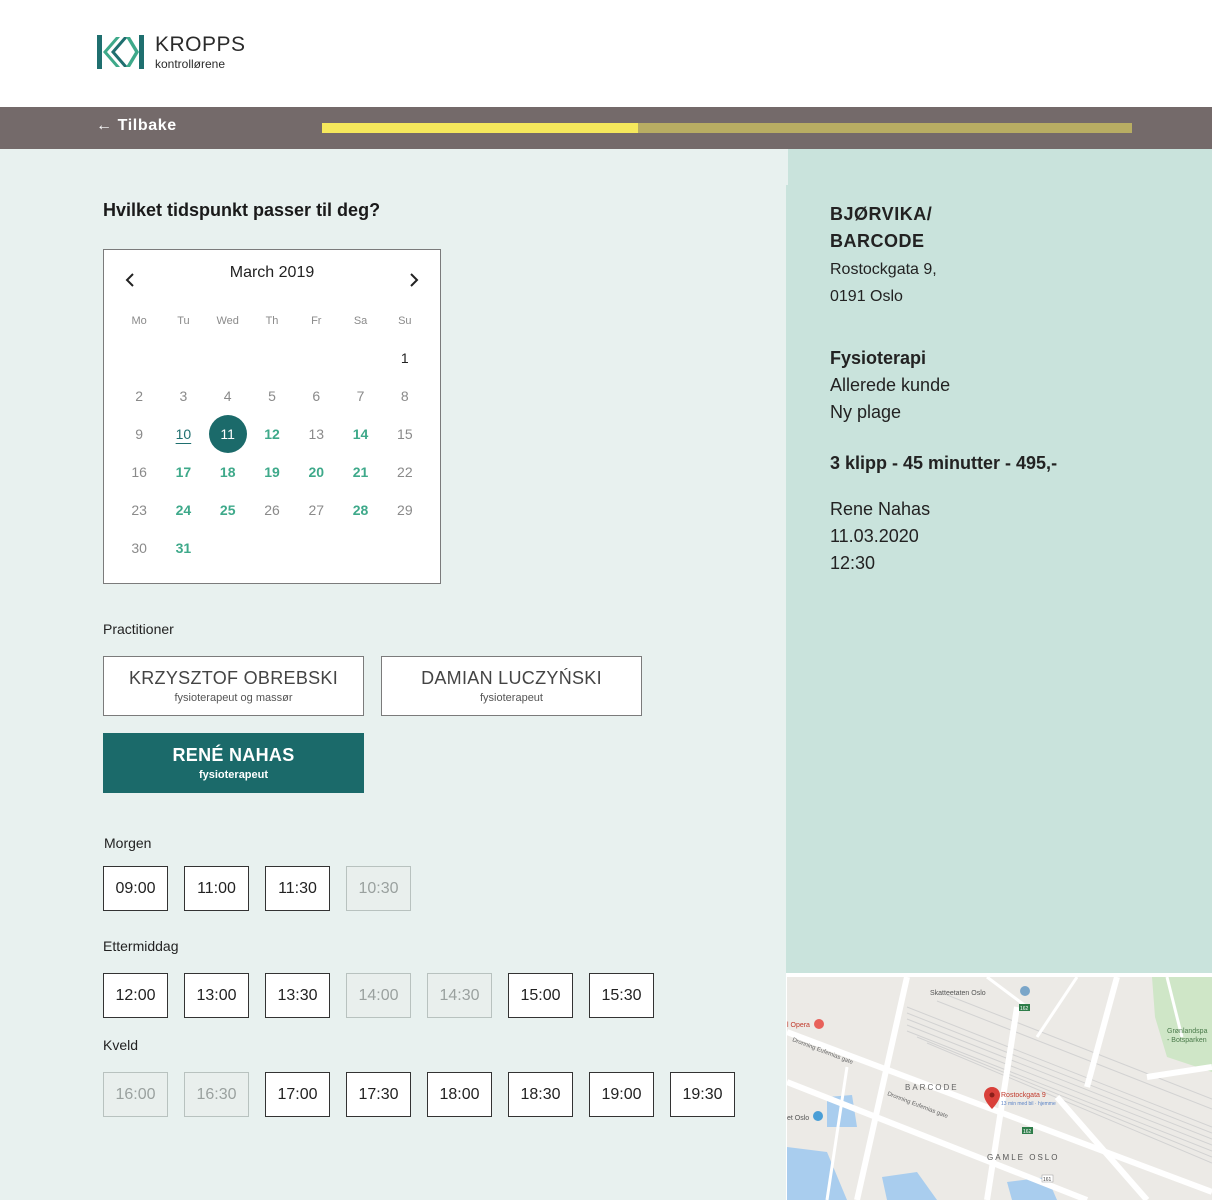 This screenshot has width=1212, height=1200. Describe the element at coordinates (297, 995) in the screenshot. I see `time-slot-button: 13:30` at that location.